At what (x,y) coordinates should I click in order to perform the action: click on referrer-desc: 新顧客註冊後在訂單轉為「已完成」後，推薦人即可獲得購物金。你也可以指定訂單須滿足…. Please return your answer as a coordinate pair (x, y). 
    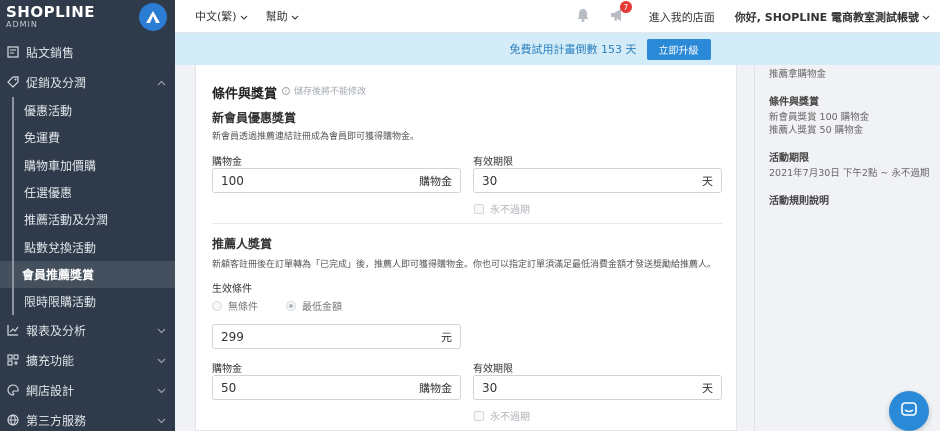
    Looking at the image, I should click on (464, 265).